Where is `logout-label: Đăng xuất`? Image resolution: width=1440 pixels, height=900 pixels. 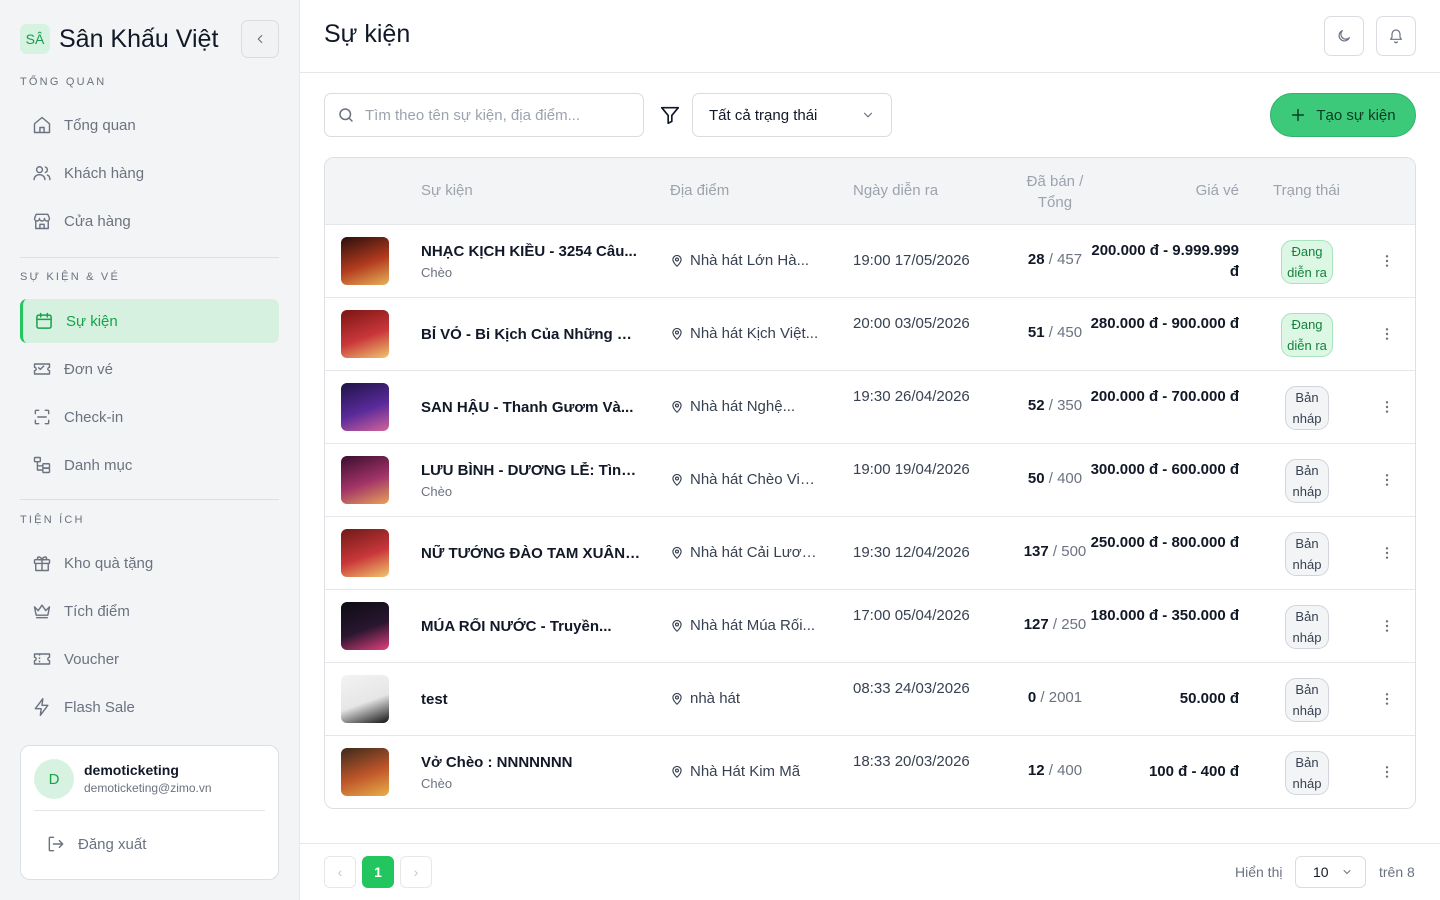 logout-label: Đăng xuất is located at coordinates (112, 844).